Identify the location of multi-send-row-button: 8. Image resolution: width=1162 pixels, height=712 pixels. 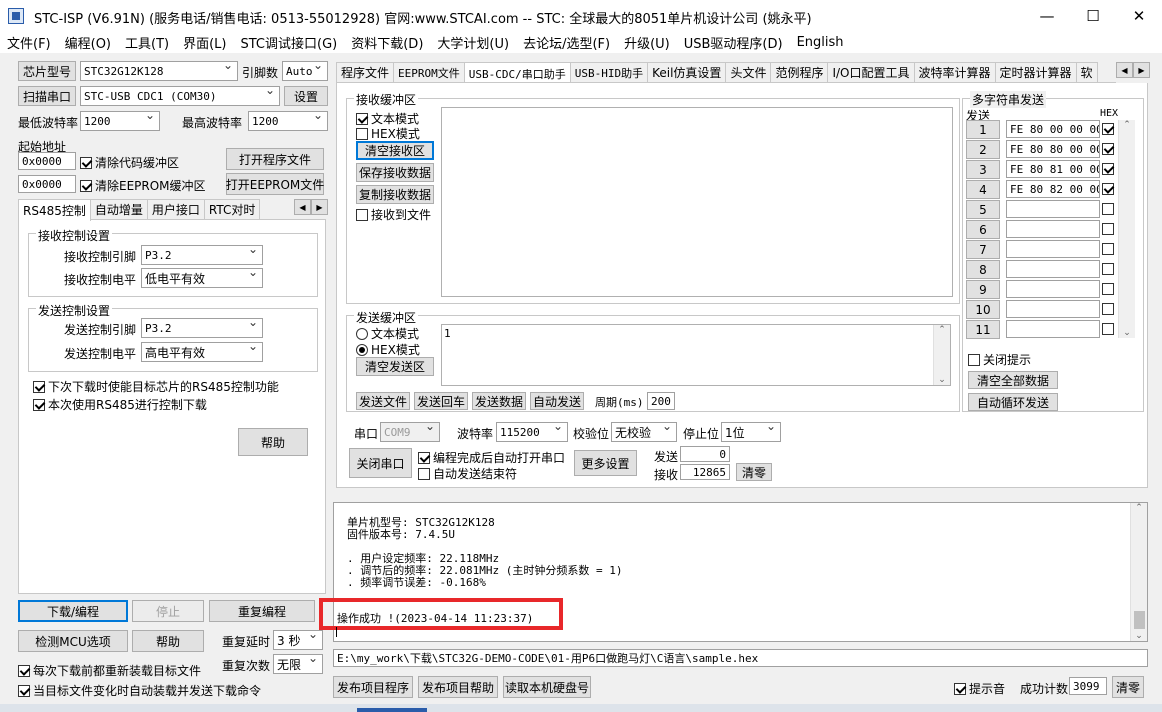
(983, 269).